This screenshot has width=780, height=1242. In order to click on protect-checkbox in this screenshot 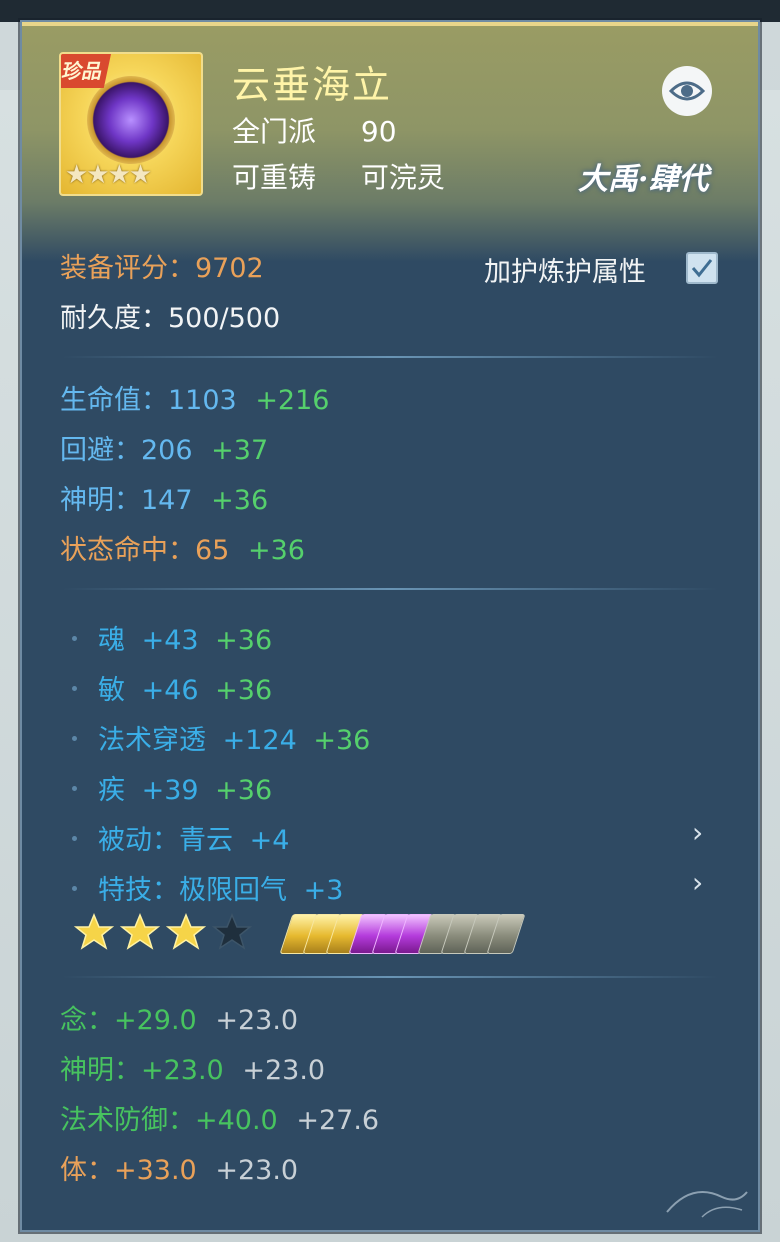, I will do `click(702, 268)`.